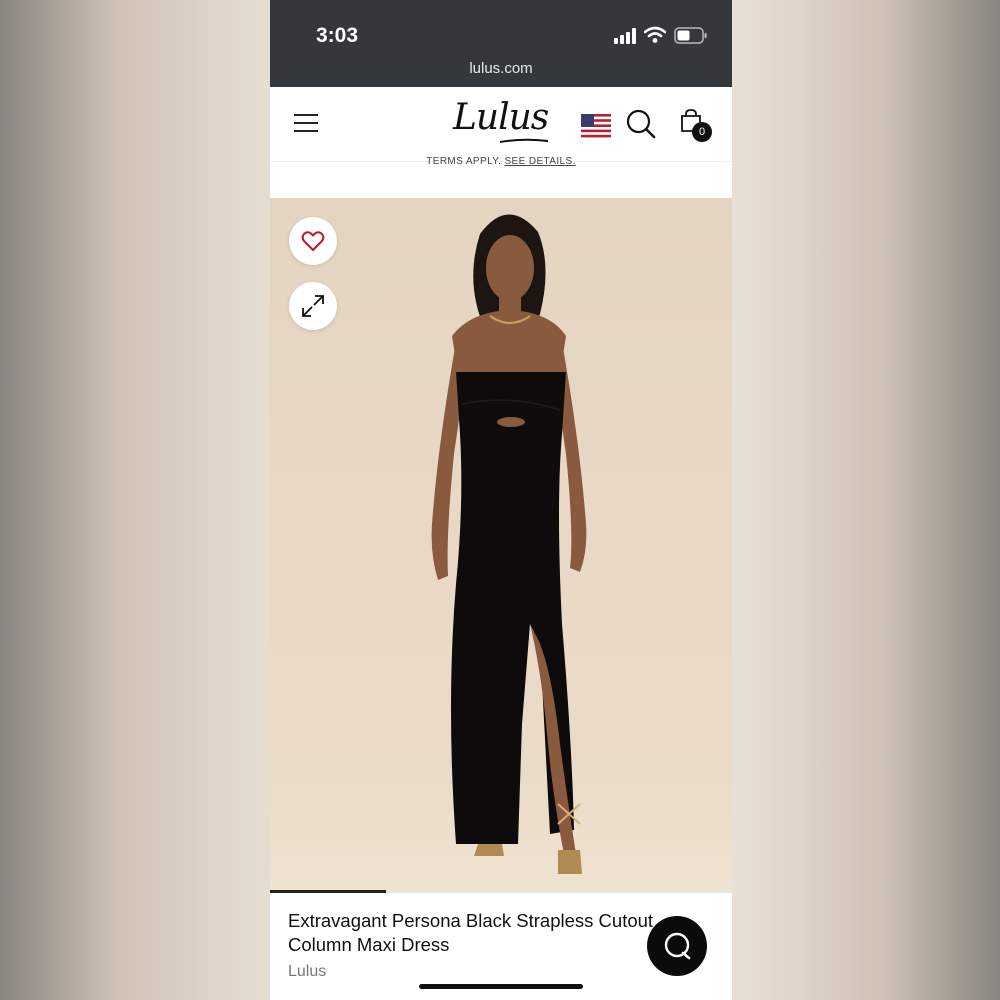 Image resolution: width=1000 pixels, height=1000 pixels. I want to click on chat-button, so click(677, 946).